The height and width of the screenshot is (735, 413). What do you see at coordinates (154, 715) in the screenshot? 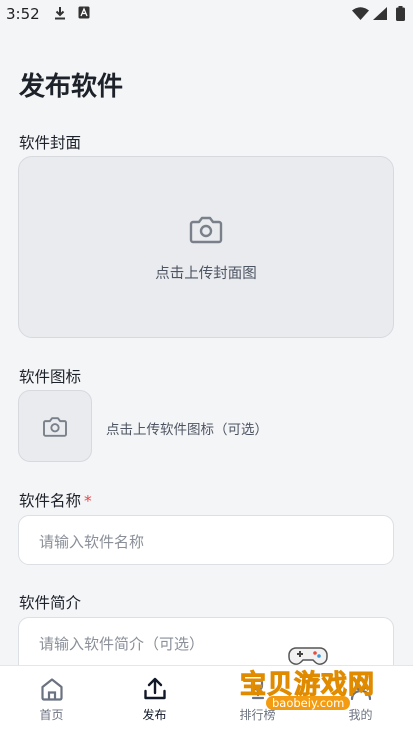
I see `tab-publish-label: 发布` at bounding box center [154, 715].